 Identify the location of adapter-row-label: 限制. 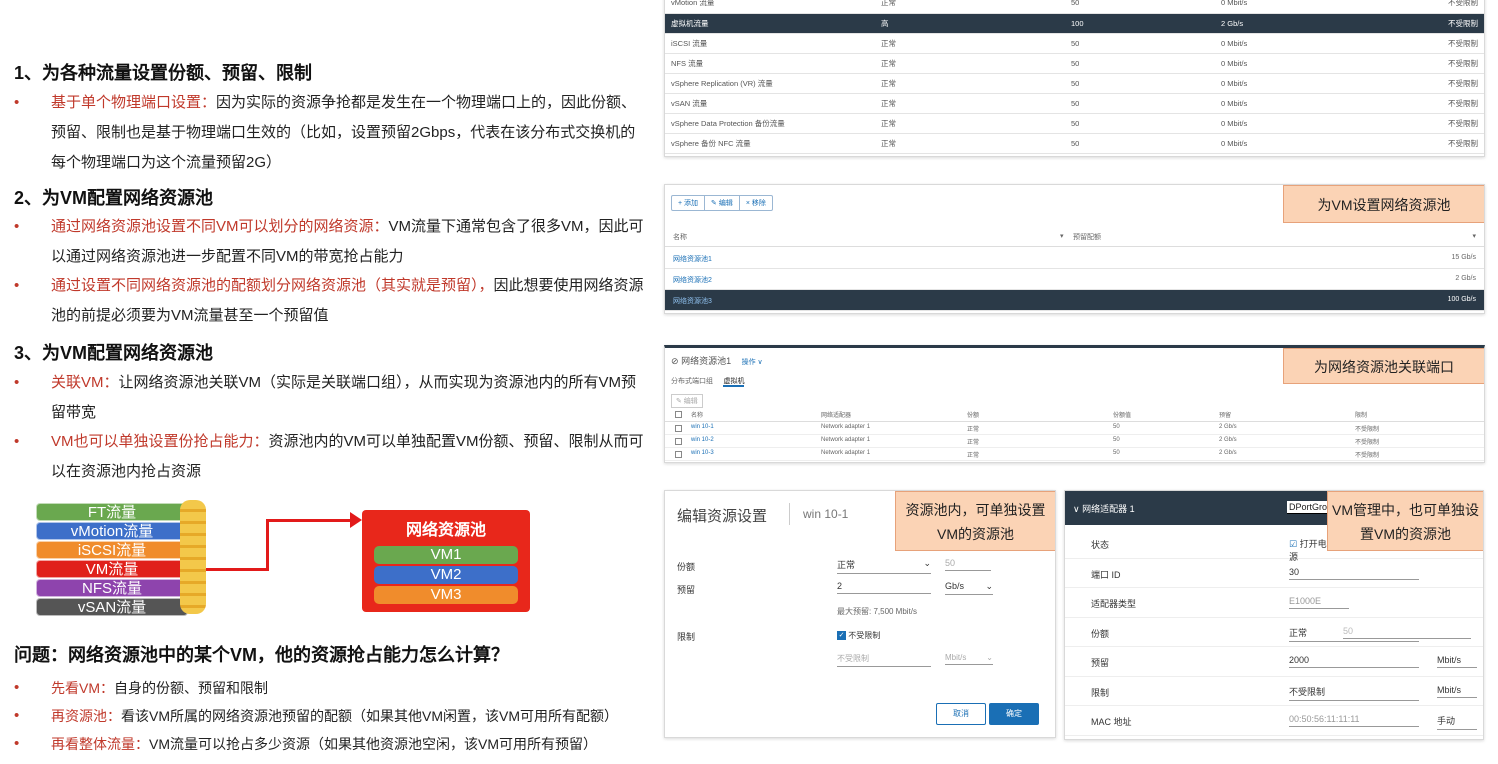
(1100, 692).